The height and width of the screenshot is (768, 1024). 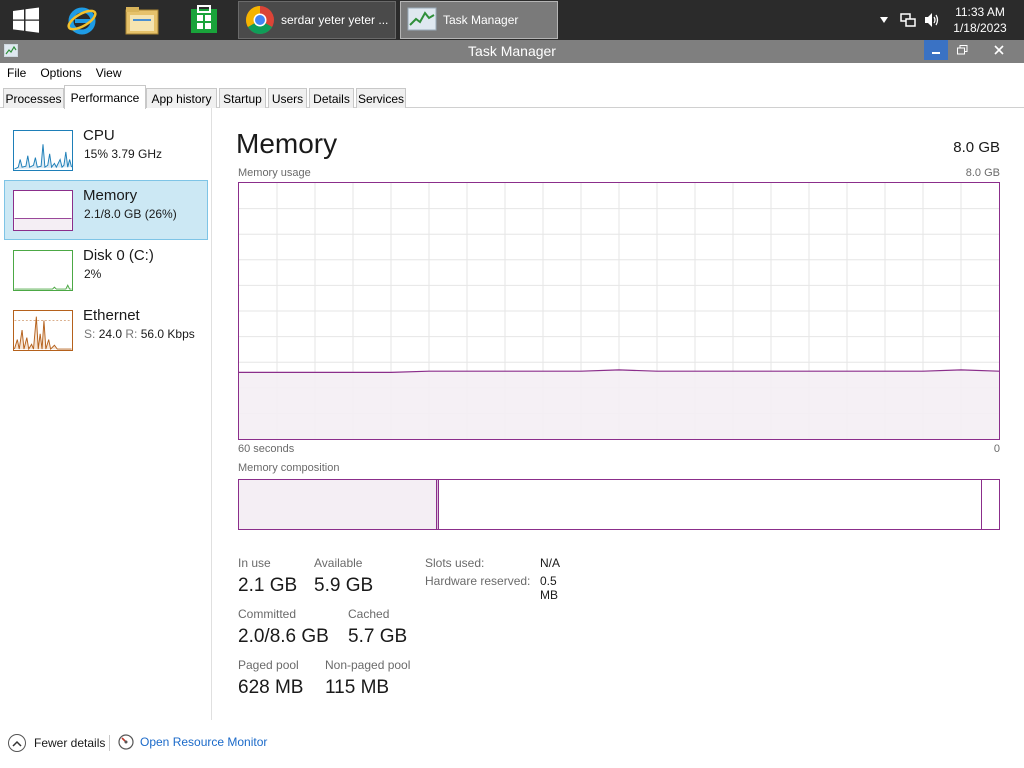 I want to click on sidebar-disk-name: Disk 0 (C:), so click(x=118, y=255).